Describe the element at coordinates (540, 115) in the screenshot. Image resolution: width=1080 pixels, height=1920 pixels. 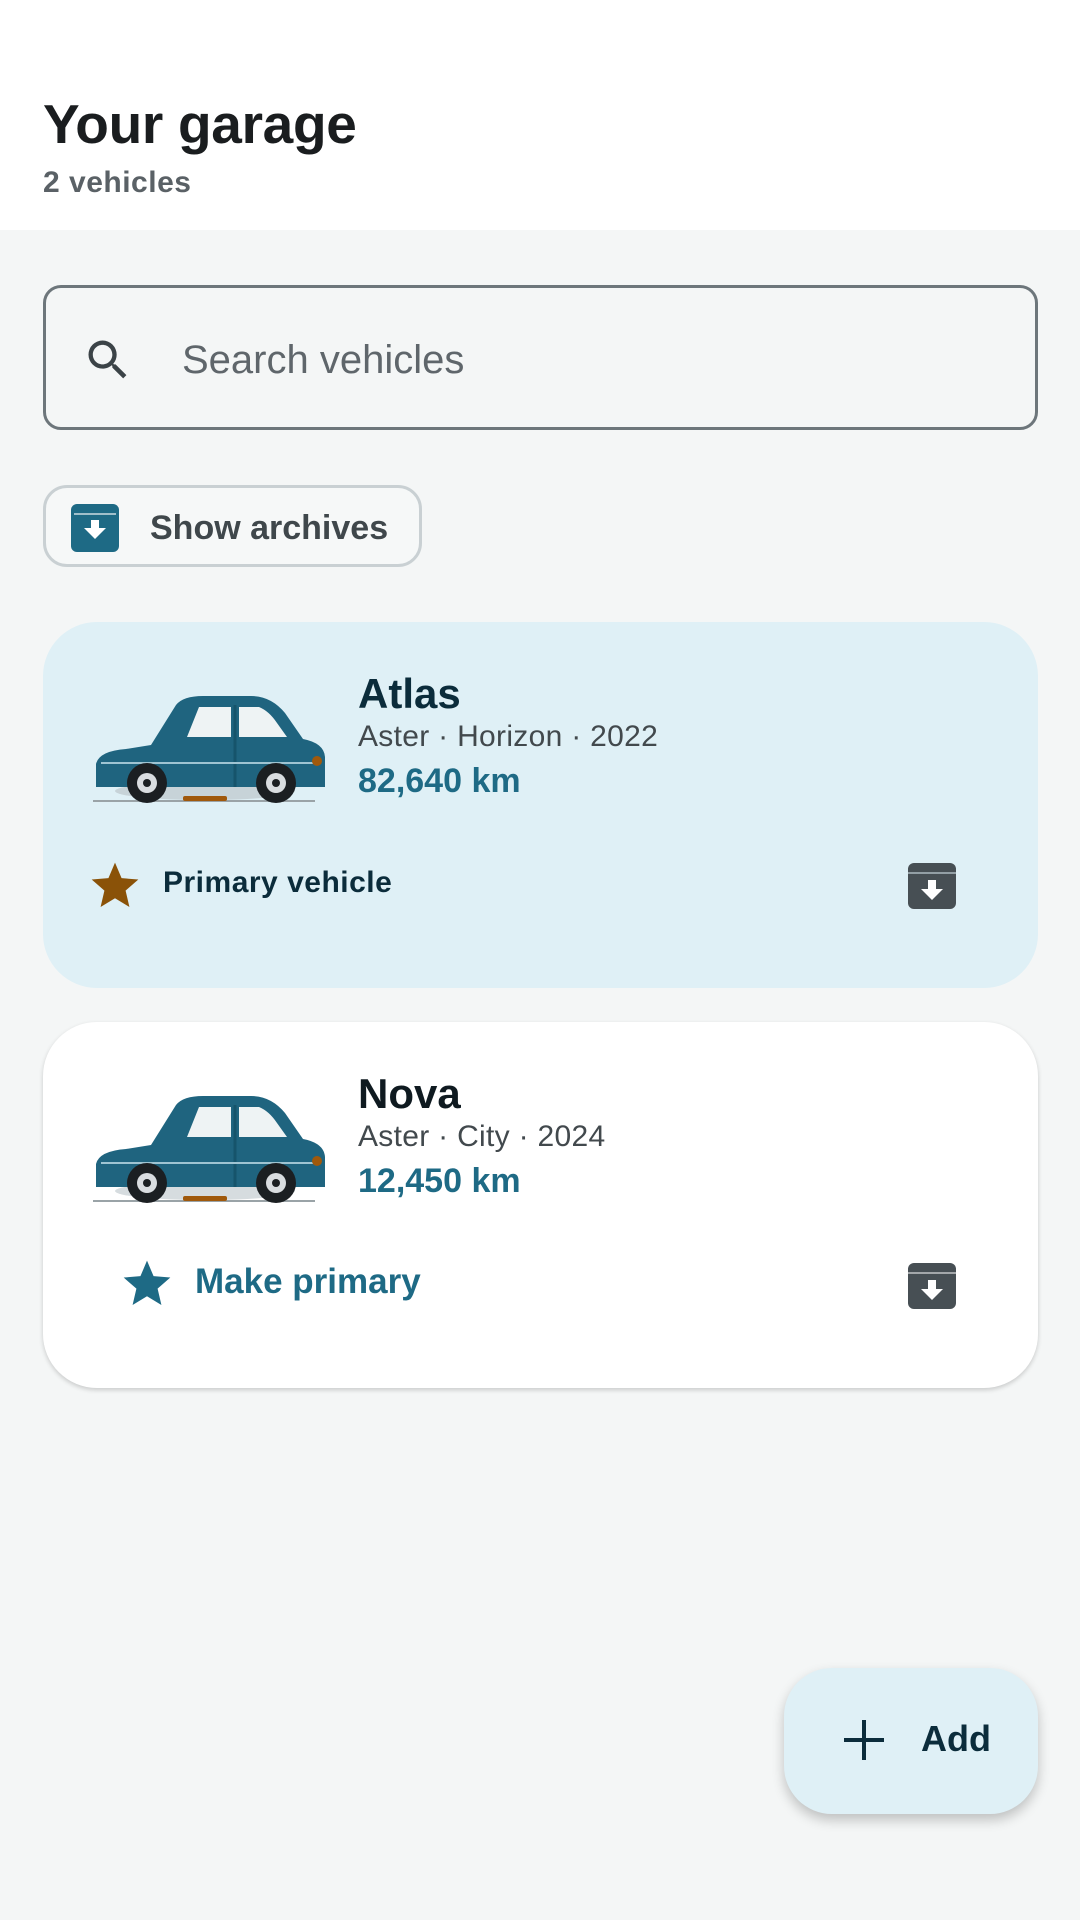
I see `app-header: Your garage 2 vehicles` at that location.